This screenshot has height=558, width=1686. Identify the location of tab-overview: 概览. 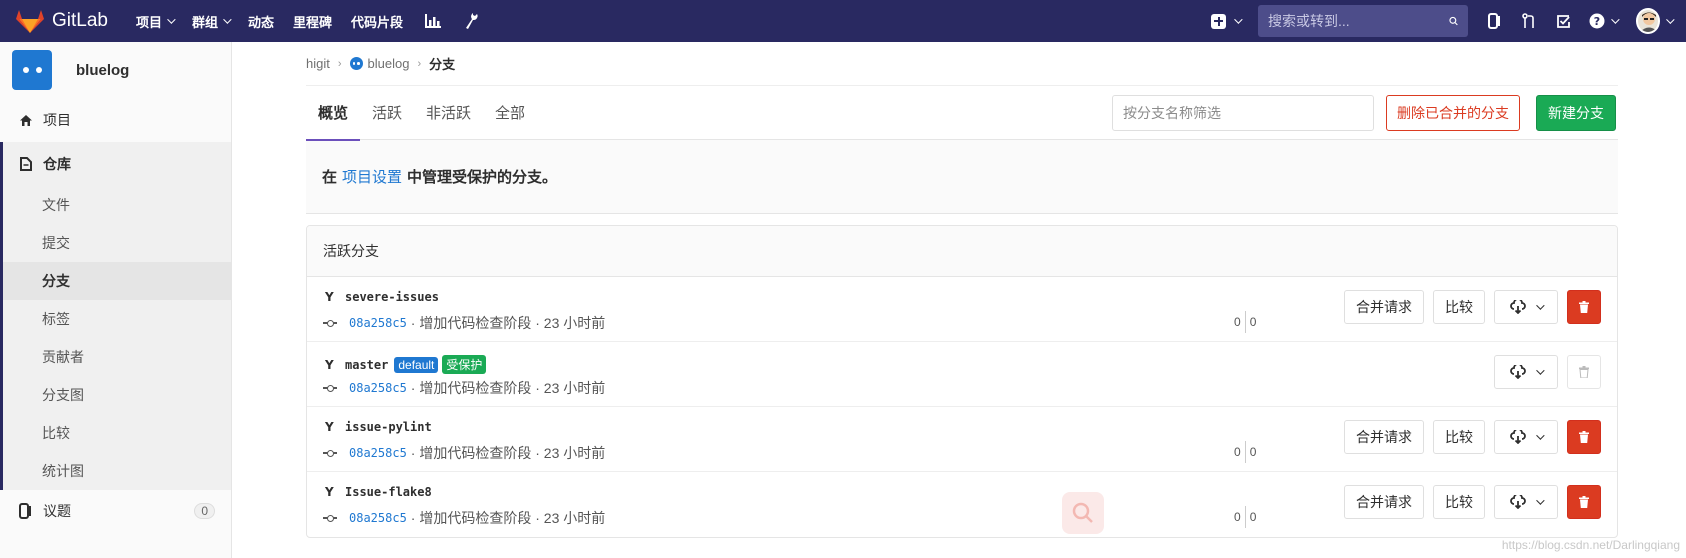
(333, 113).